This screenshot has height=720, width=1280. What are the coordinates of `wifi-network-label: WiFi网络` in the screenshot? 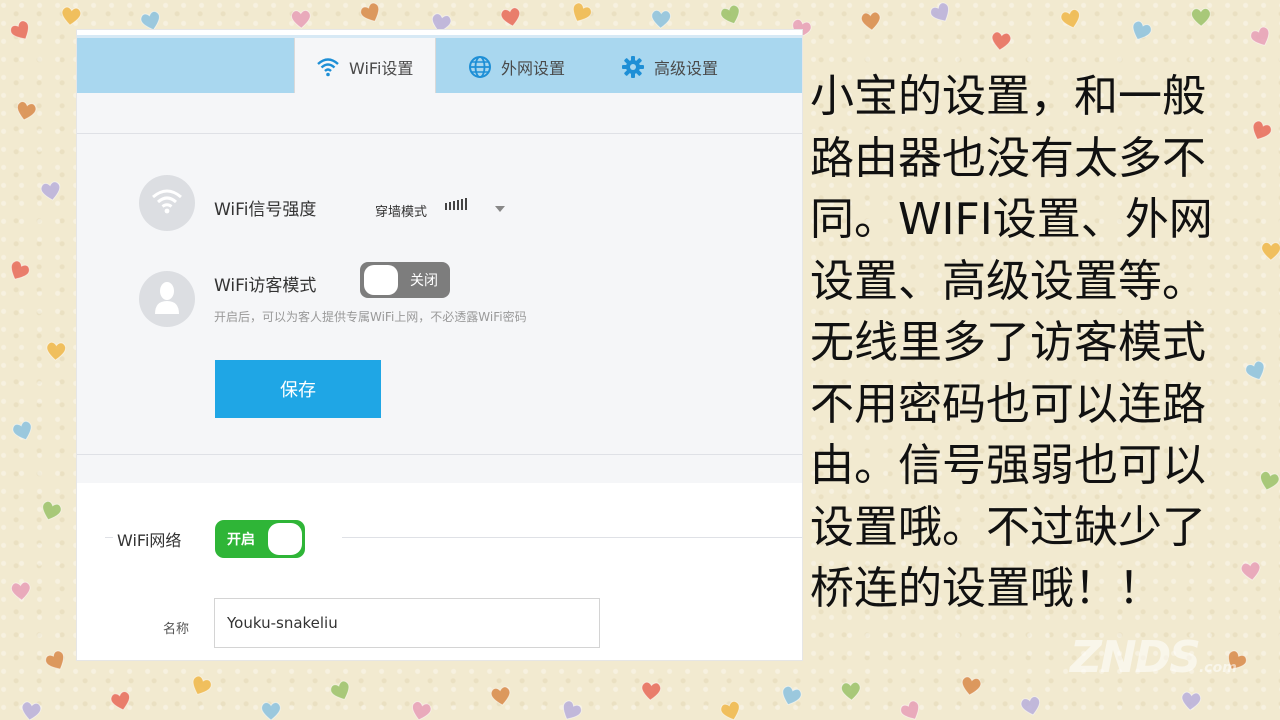 It's located at (149, 540).